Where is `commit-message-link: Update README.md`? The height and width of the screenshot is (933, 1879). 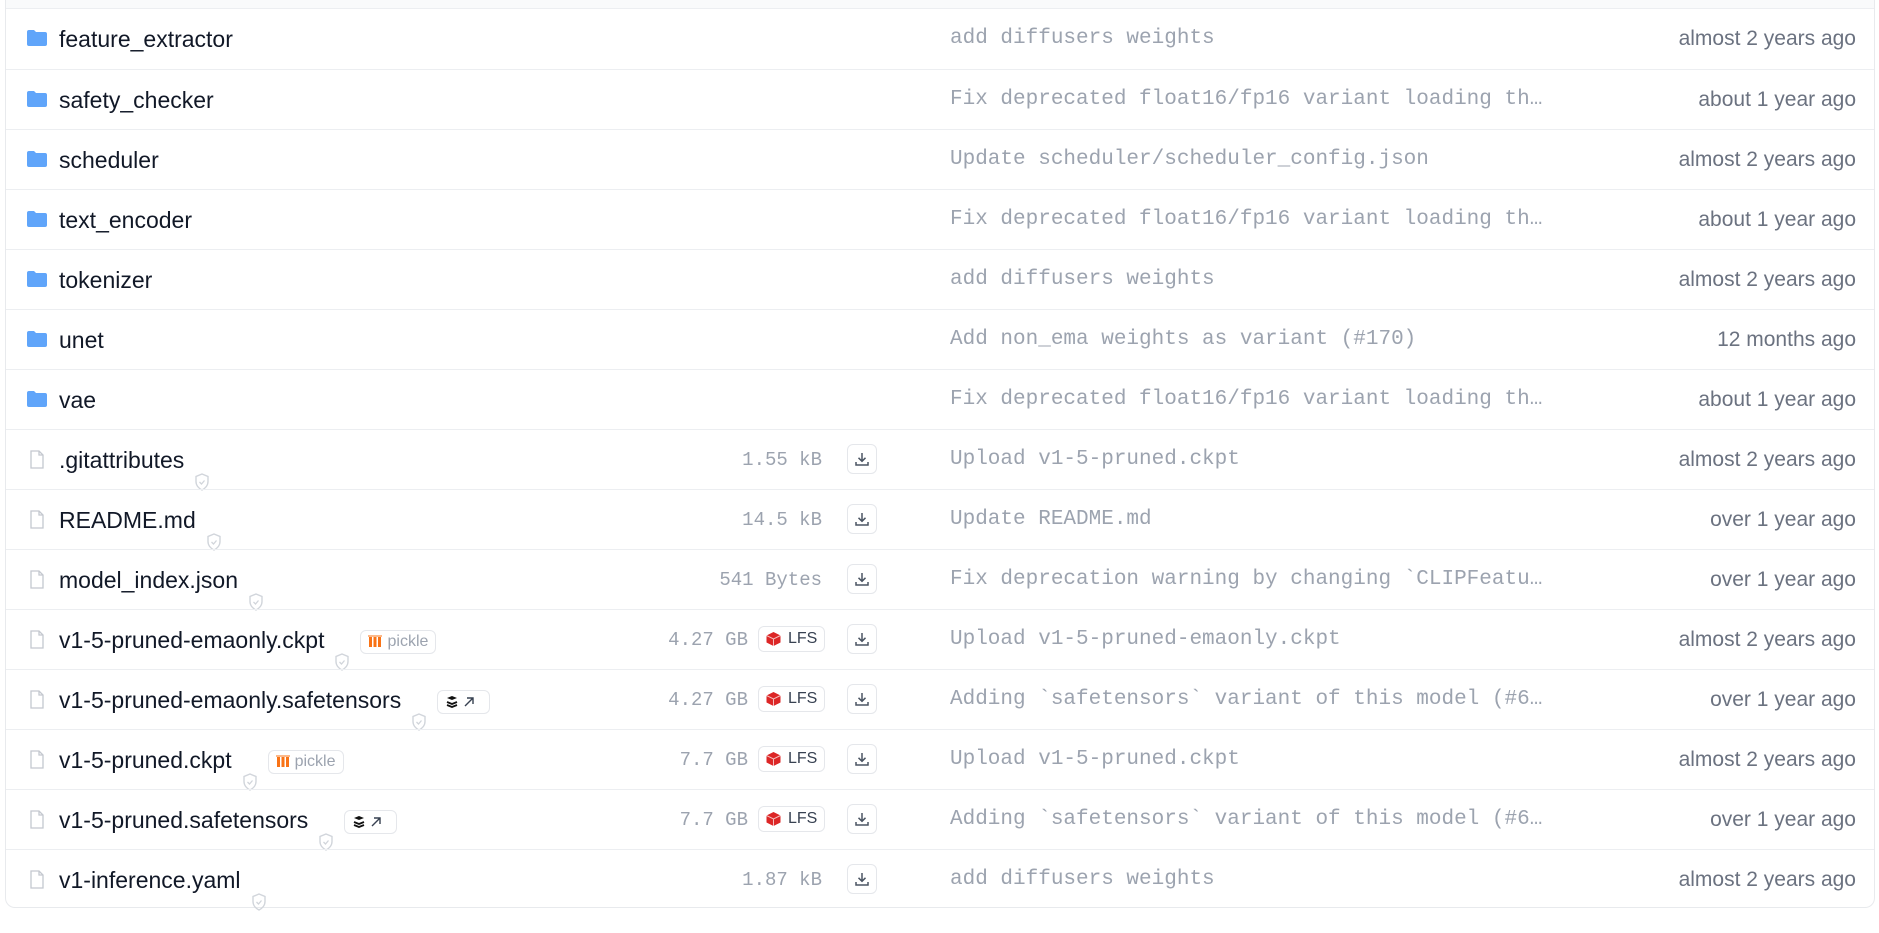
commit-message-link: Update README.md is located at coordinates (1250, 520).